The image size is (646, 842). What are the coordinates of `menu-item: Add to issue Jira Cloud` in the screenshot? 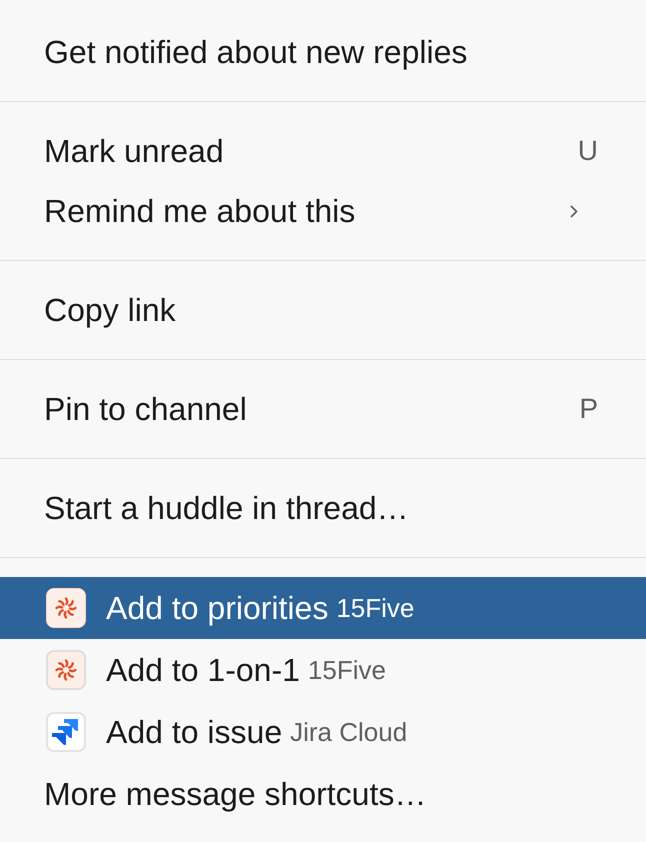 It's located at (323, 732).